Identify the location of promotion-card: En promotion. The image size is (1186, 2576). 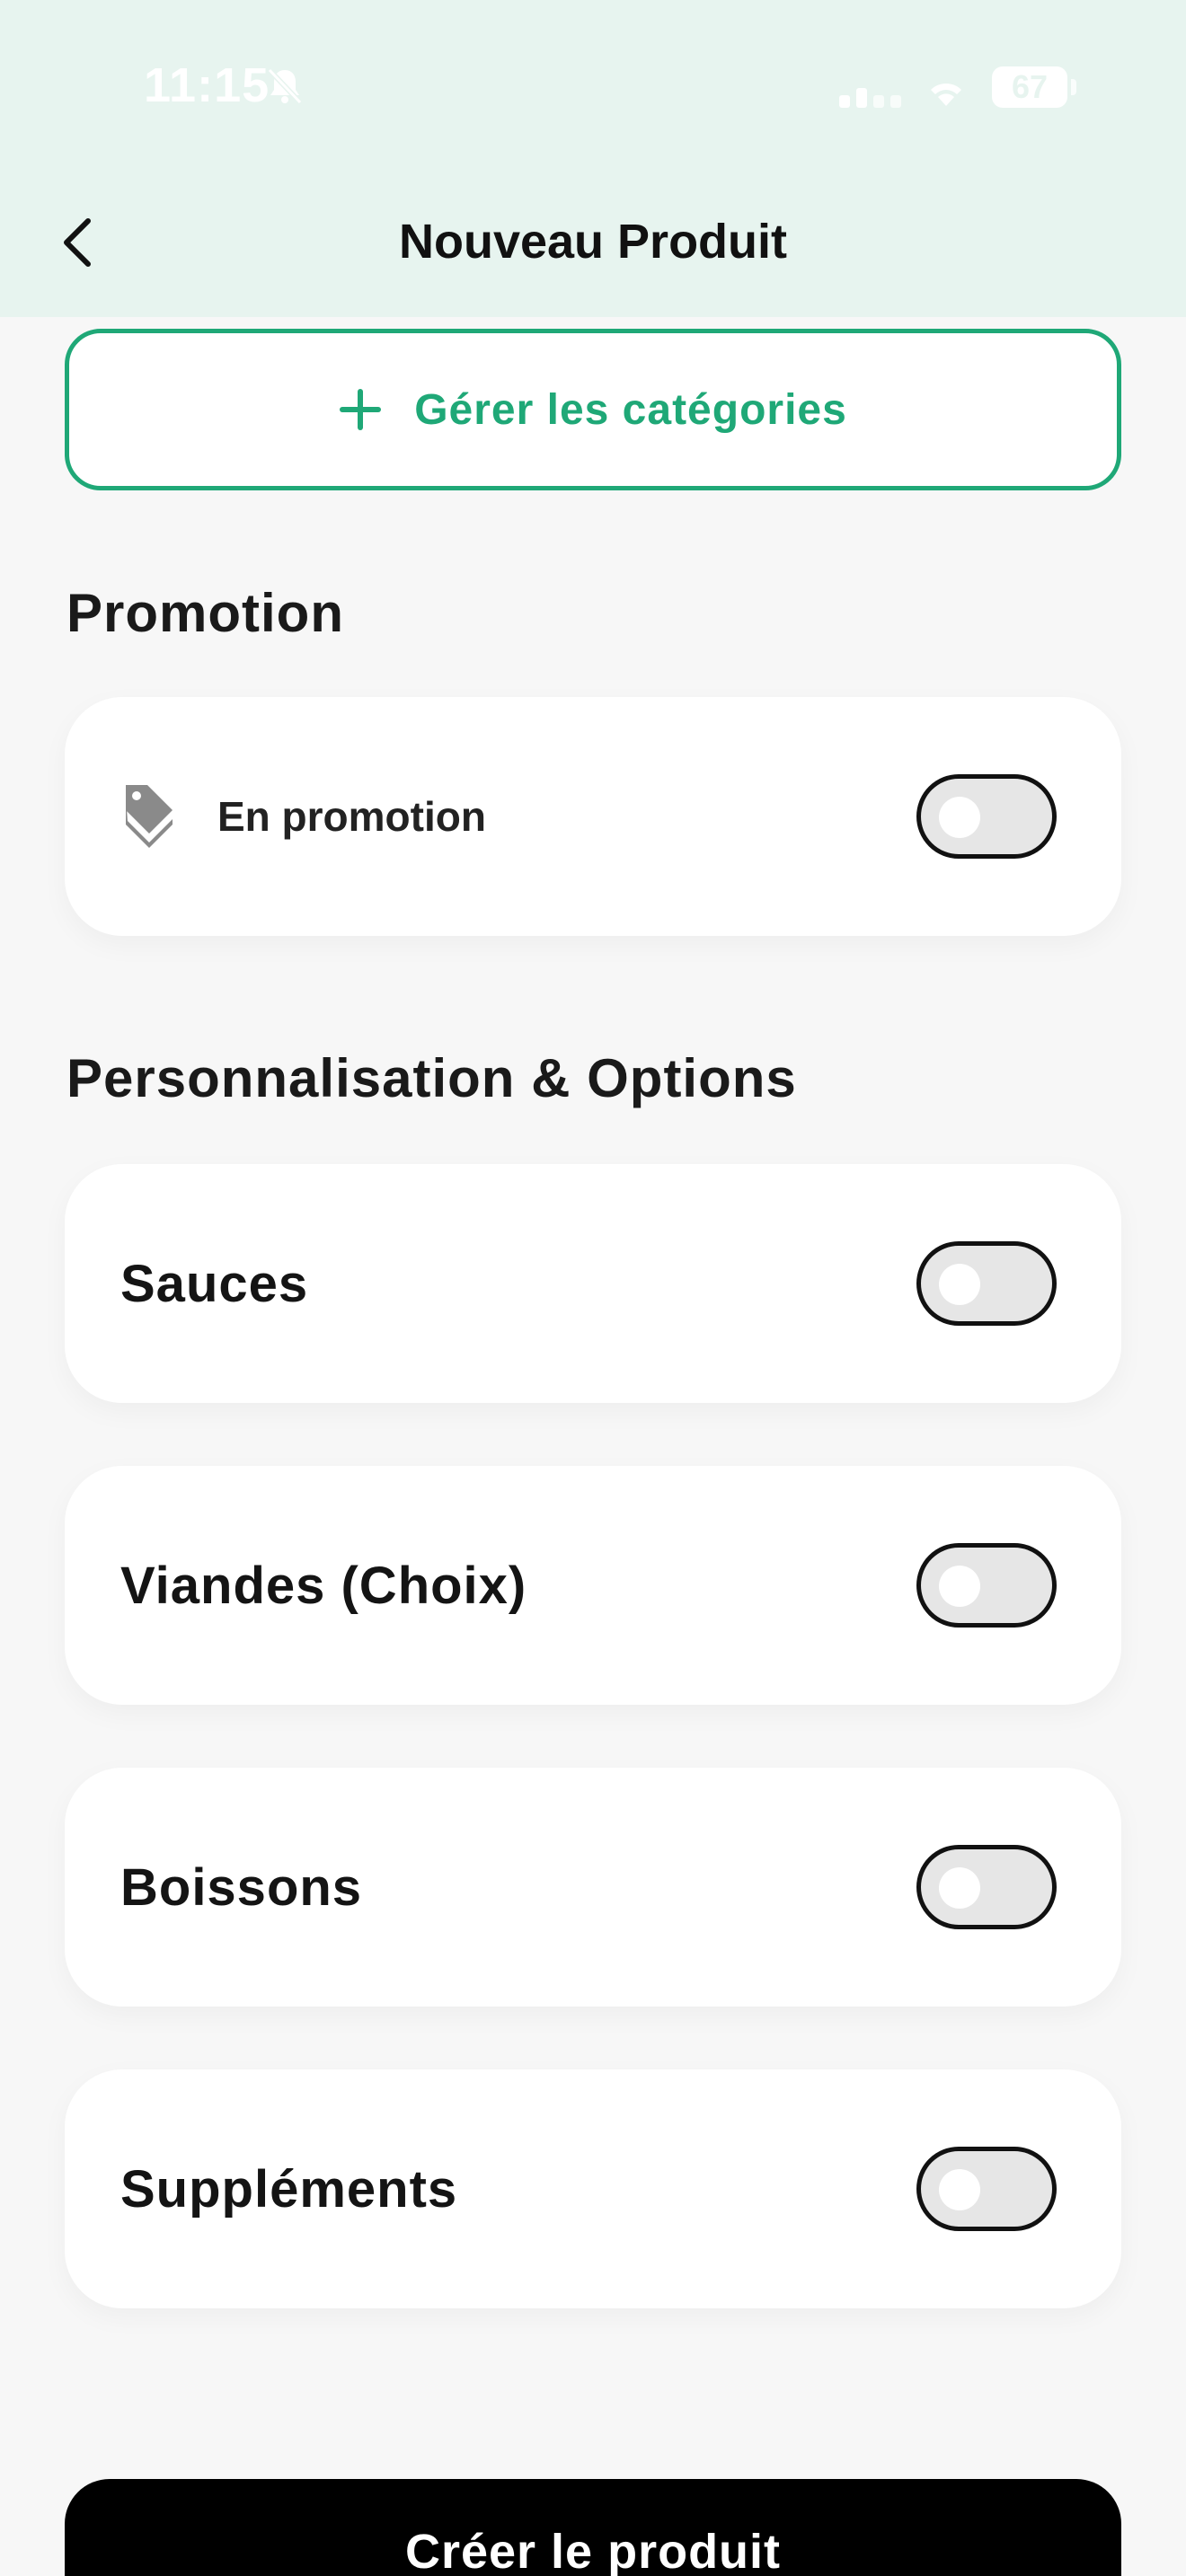
(593, 816).